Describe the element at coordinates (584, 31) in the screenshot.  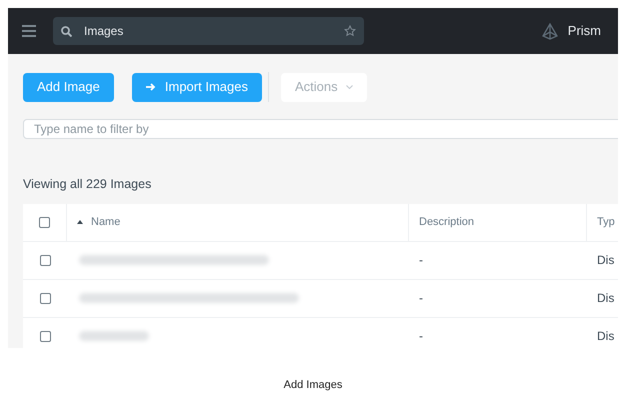
I see `brand-name: Prism` at that location.